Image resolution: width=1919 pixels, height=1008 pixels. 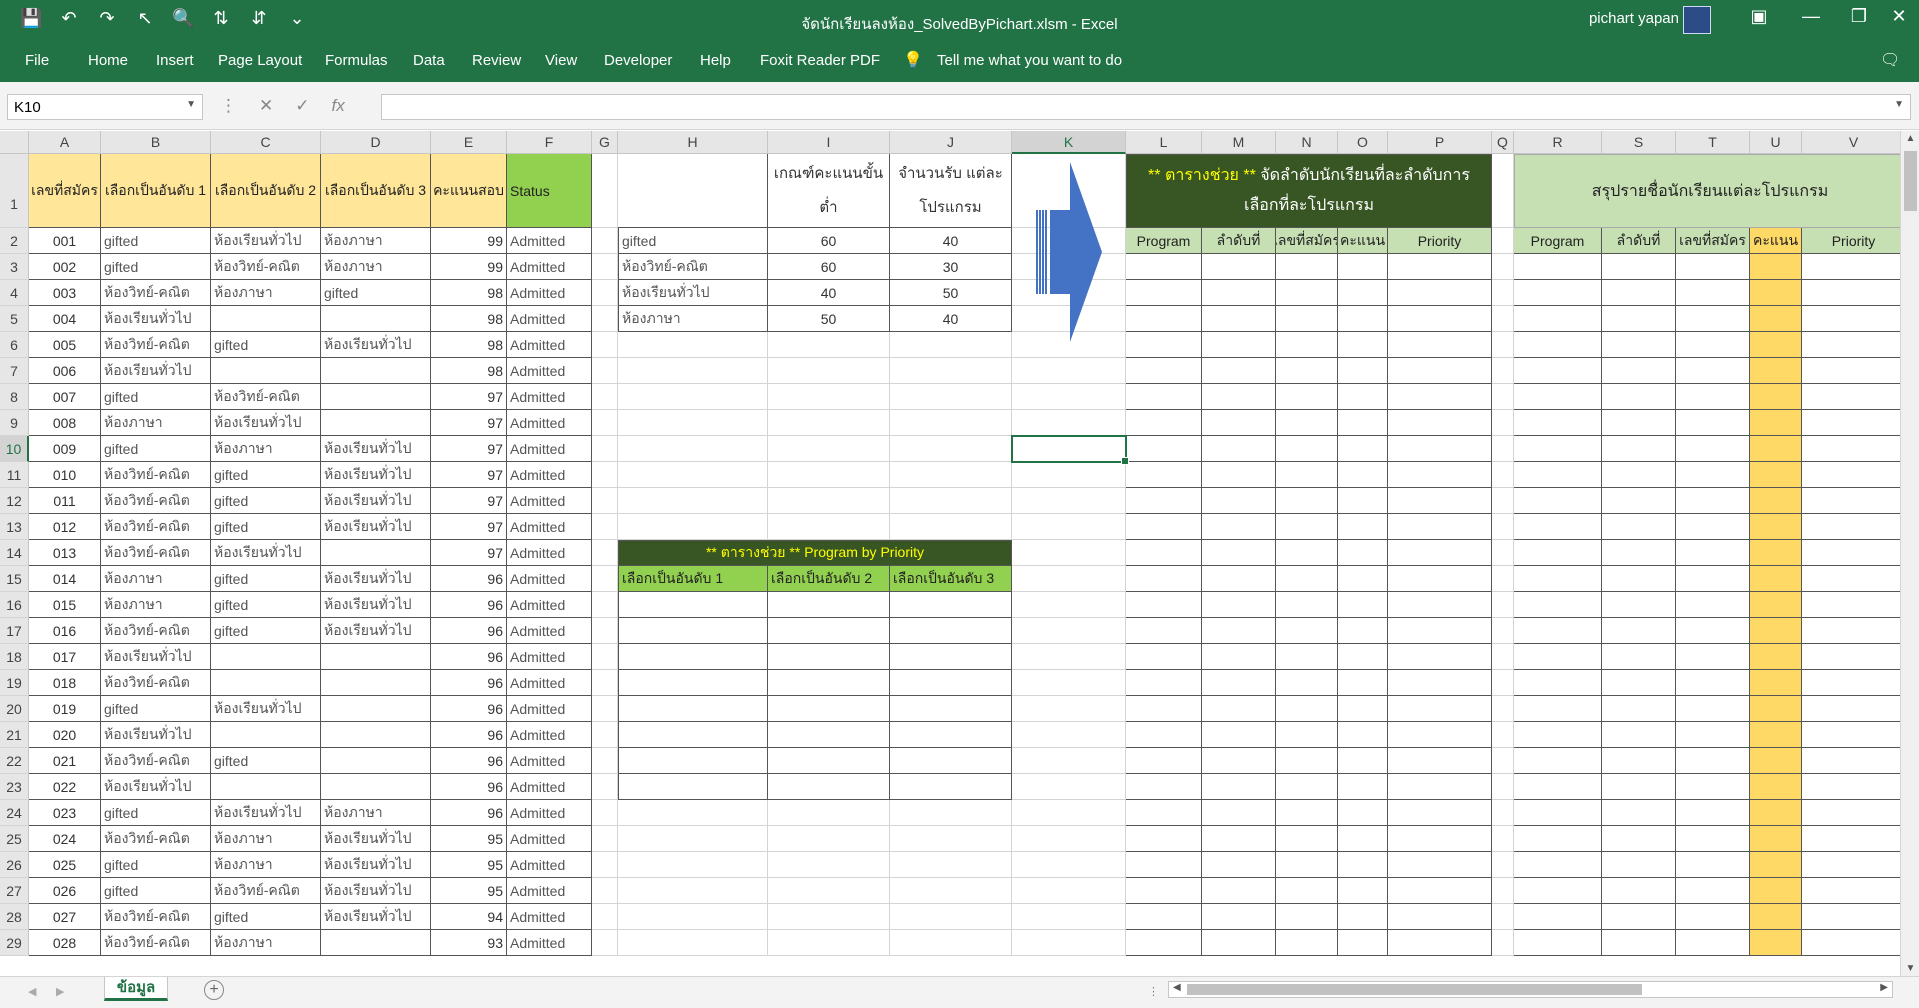 What do you see at coordinates (693, 267) in the screenshot?
I see `criteria-cell: ห้องวิทย์-คณิต` at bounding box center [693, 267].